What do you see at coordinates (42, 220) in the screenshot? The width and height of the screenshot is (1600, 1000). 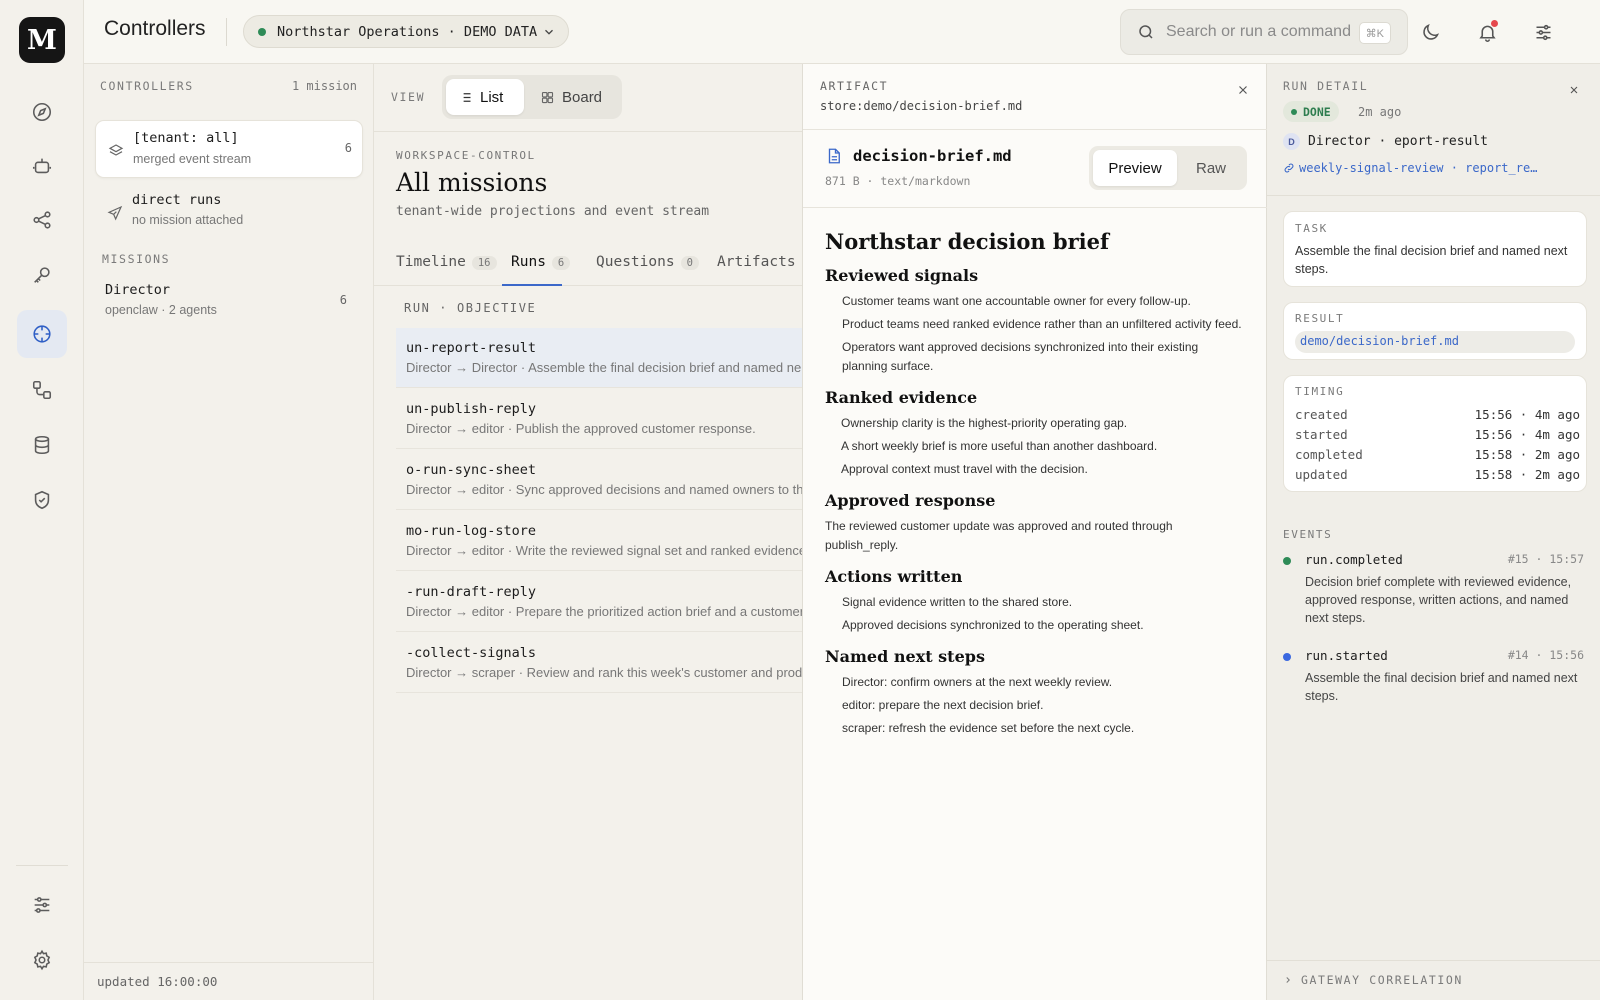 I see `share-icon` at bounding box center [42, 220].